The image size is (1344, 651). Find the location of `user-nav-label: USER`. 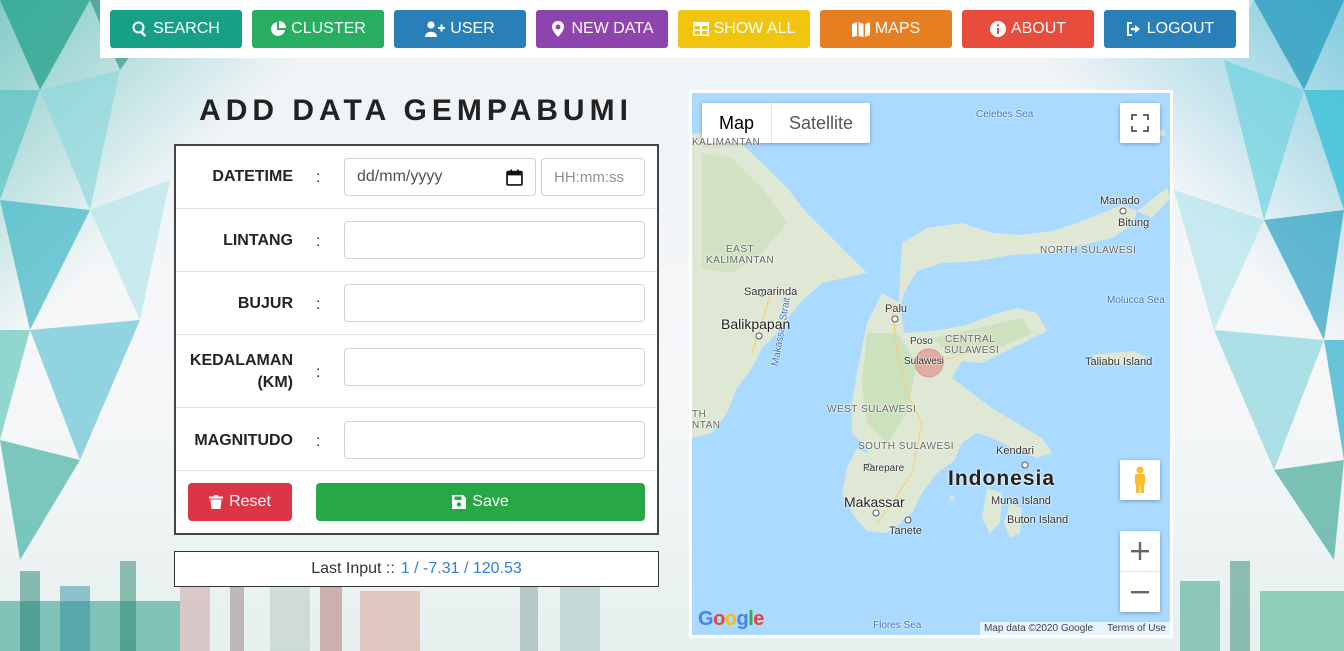

user-nav-label: USER is located at coordinates (472, 28).